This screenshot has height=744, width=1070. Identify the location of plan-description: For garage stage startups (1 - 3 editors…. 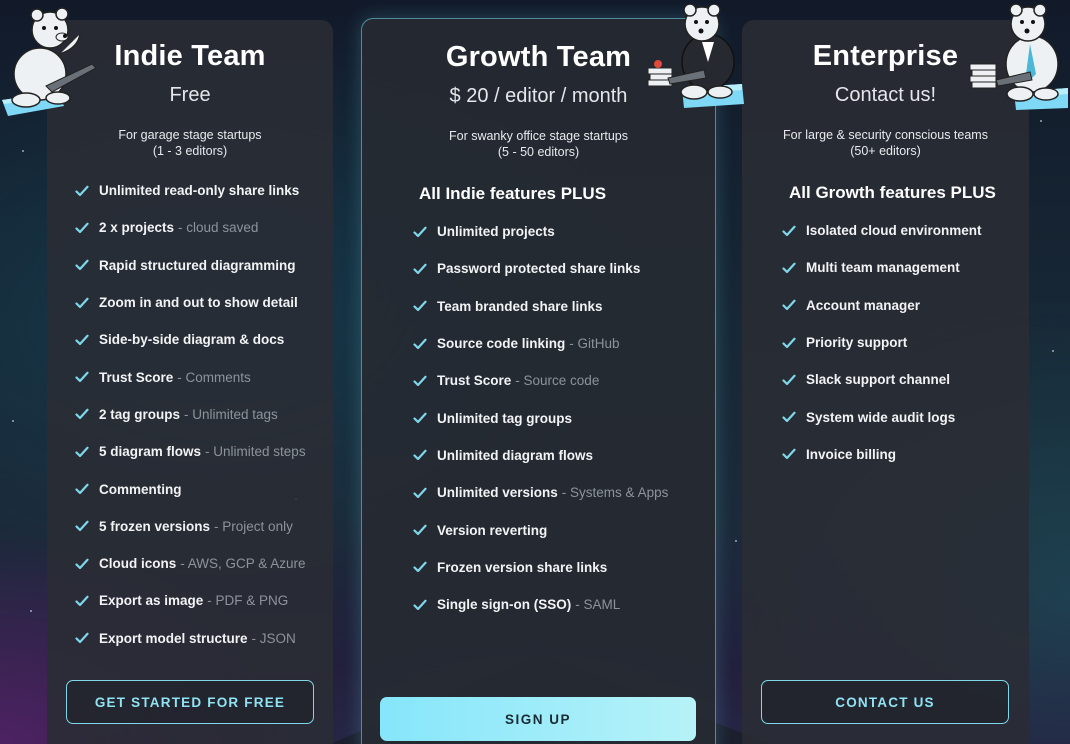
(190, 143).